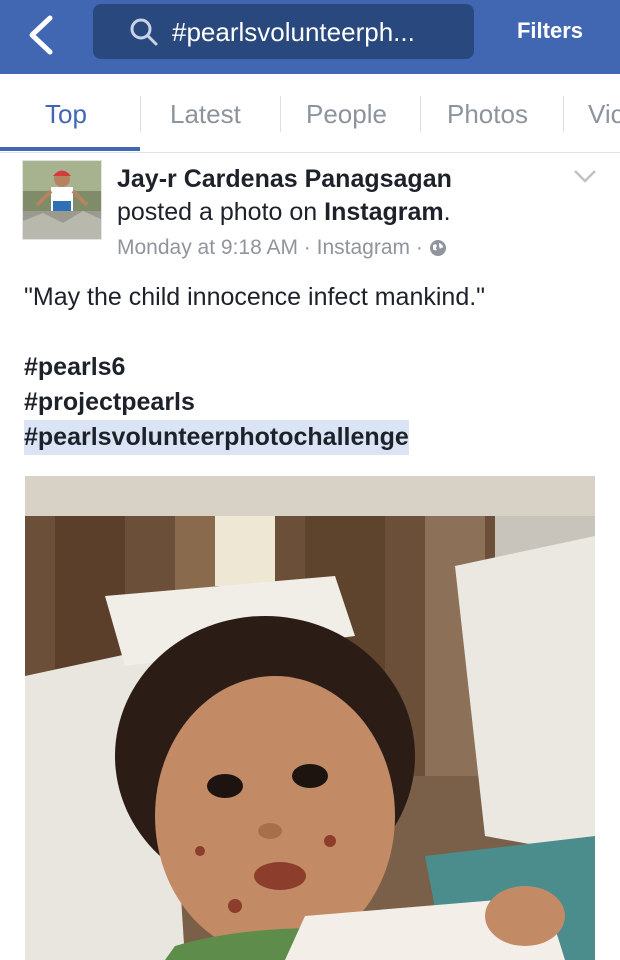 This screenshot has height=960, width=620. I want to click on search-tabs: Top Latest People Photos Vic, so click(310, 113).